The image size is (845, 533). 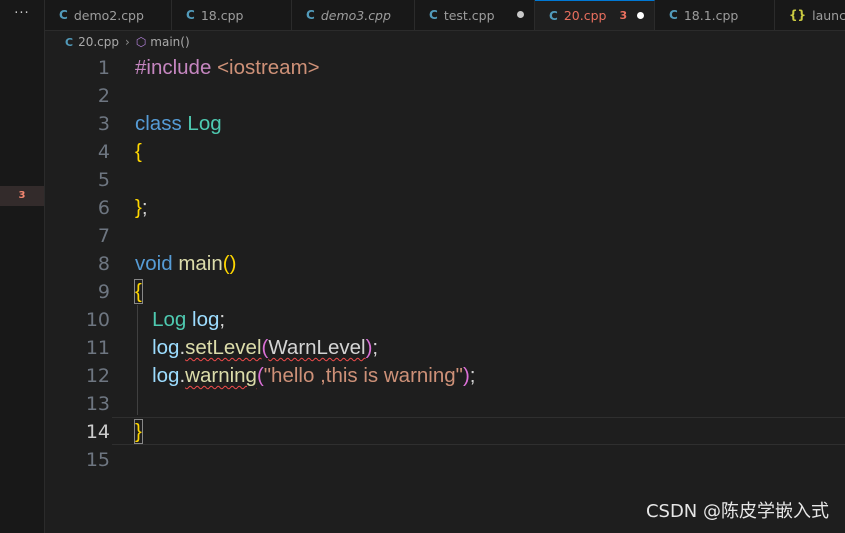 I want to click on keyword: class, so click(x=158, y=123).